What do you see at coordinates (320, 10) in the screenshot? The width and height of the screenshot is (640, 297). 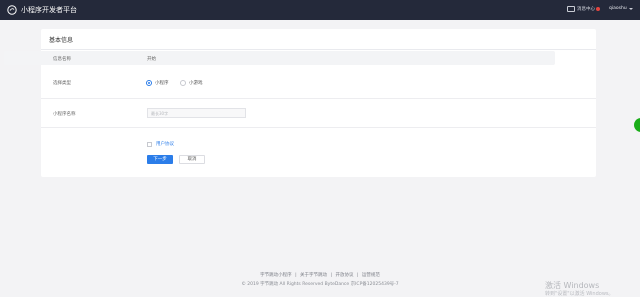 I see `top-navigation-bar: 小程序开发者平台 消息中心 qiaoshu` at bounding box center [320, 10].